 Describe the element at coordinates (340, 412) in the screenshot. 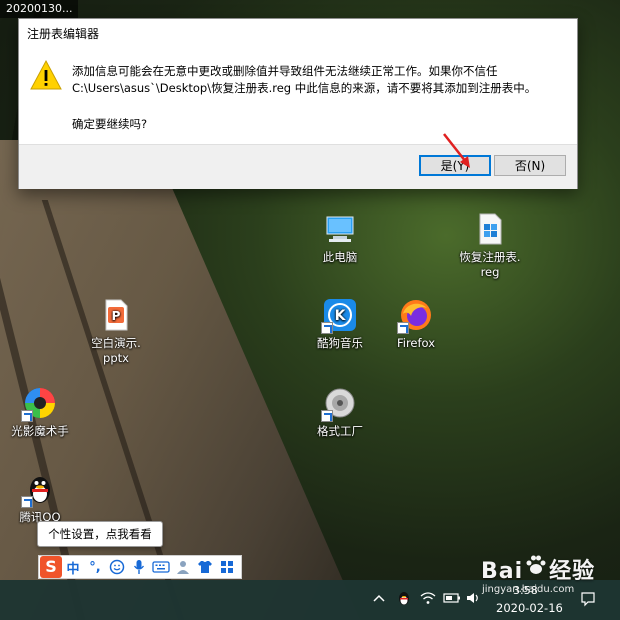

I see `desktop-icon-format-factory: 格式工厂` at that location.